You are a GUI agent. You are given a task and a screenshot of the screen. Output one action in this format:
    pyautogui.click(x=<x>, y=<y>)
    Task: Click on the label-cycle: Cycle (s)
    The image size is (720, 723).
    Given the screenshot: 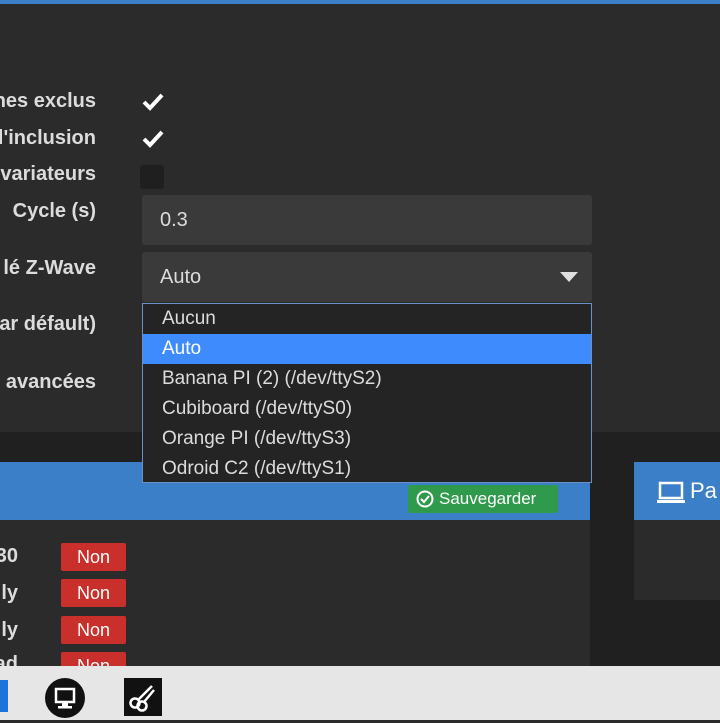 What is the action you would take?
    pyautogui.click(x=54, y=211)
    